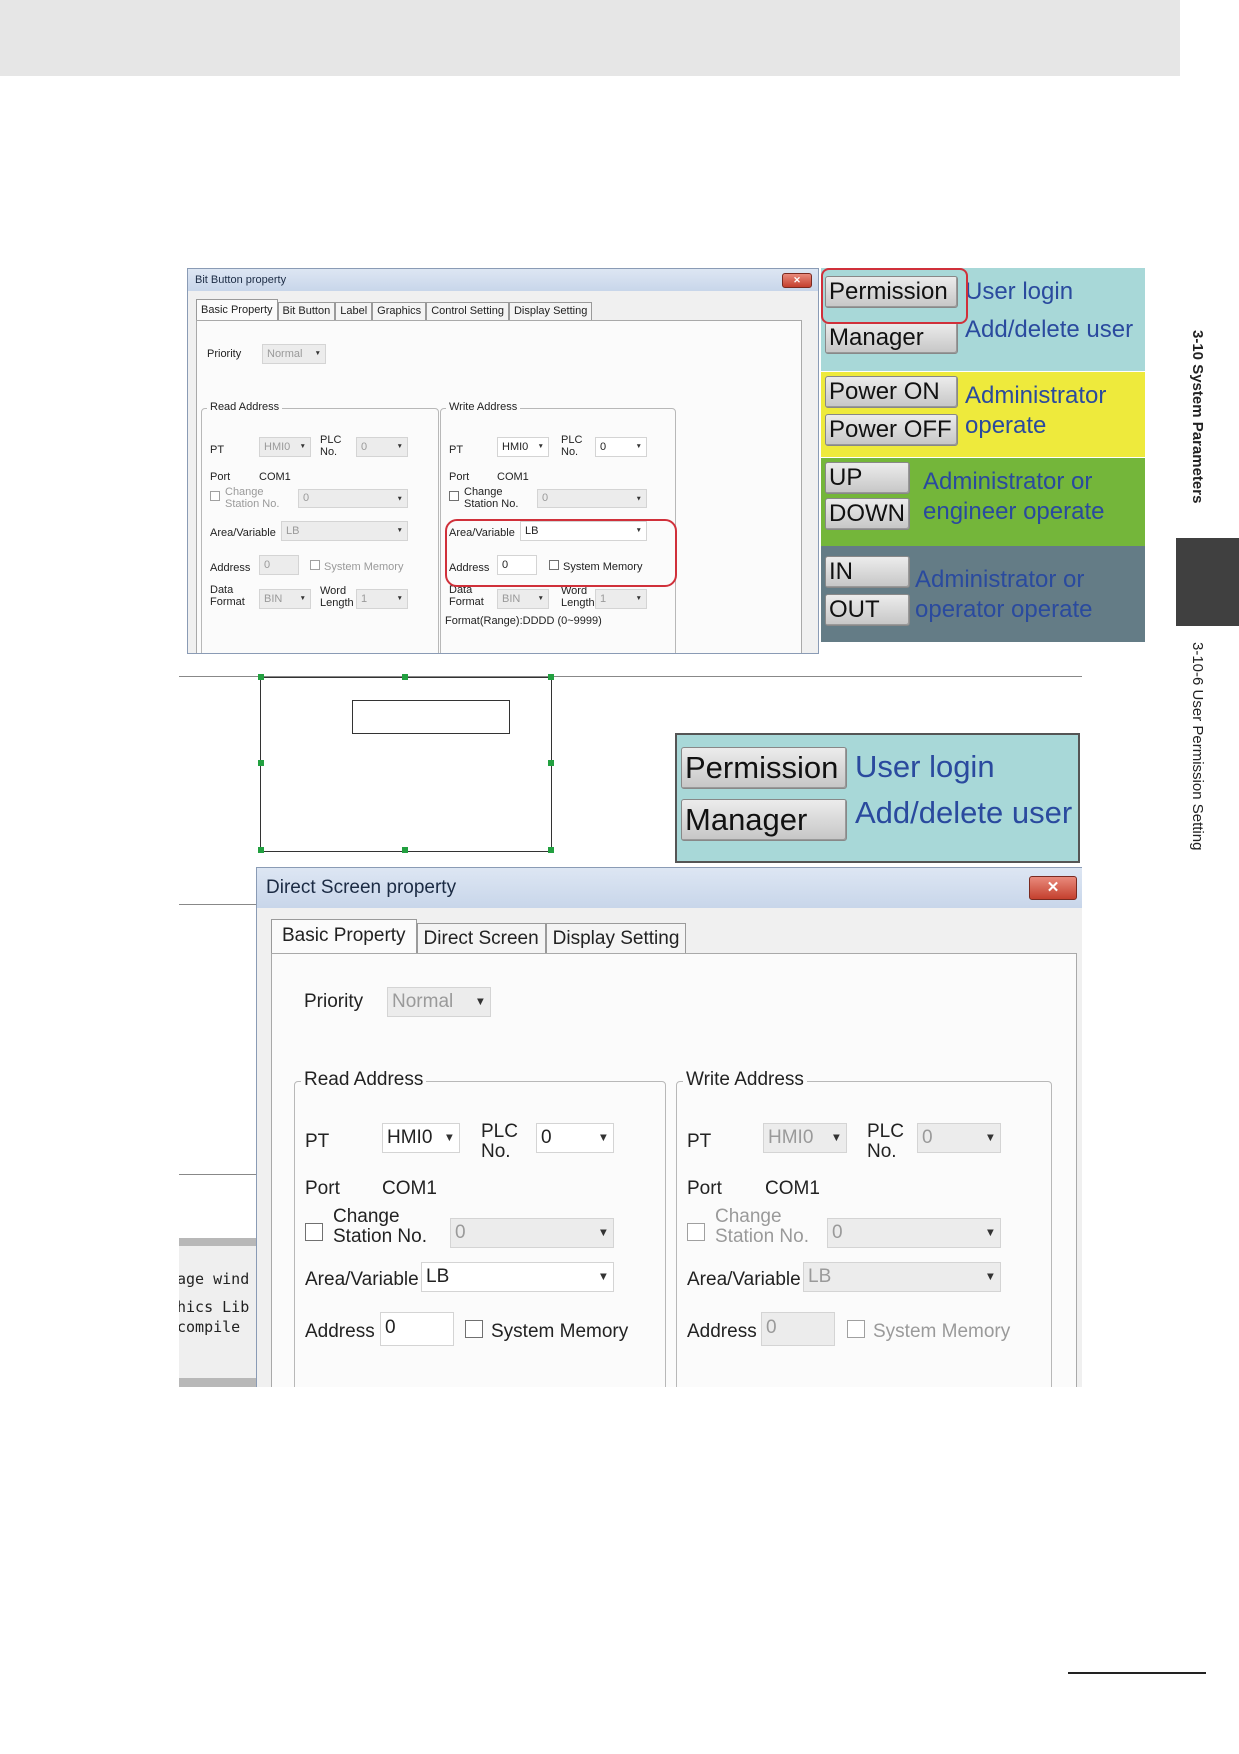 This screenshot has width=1239, height=1754. What do you see at coordinates (764, 768) in the screenshot?
I see `permission-button-large: Permission` at bounding box center [764, 768].